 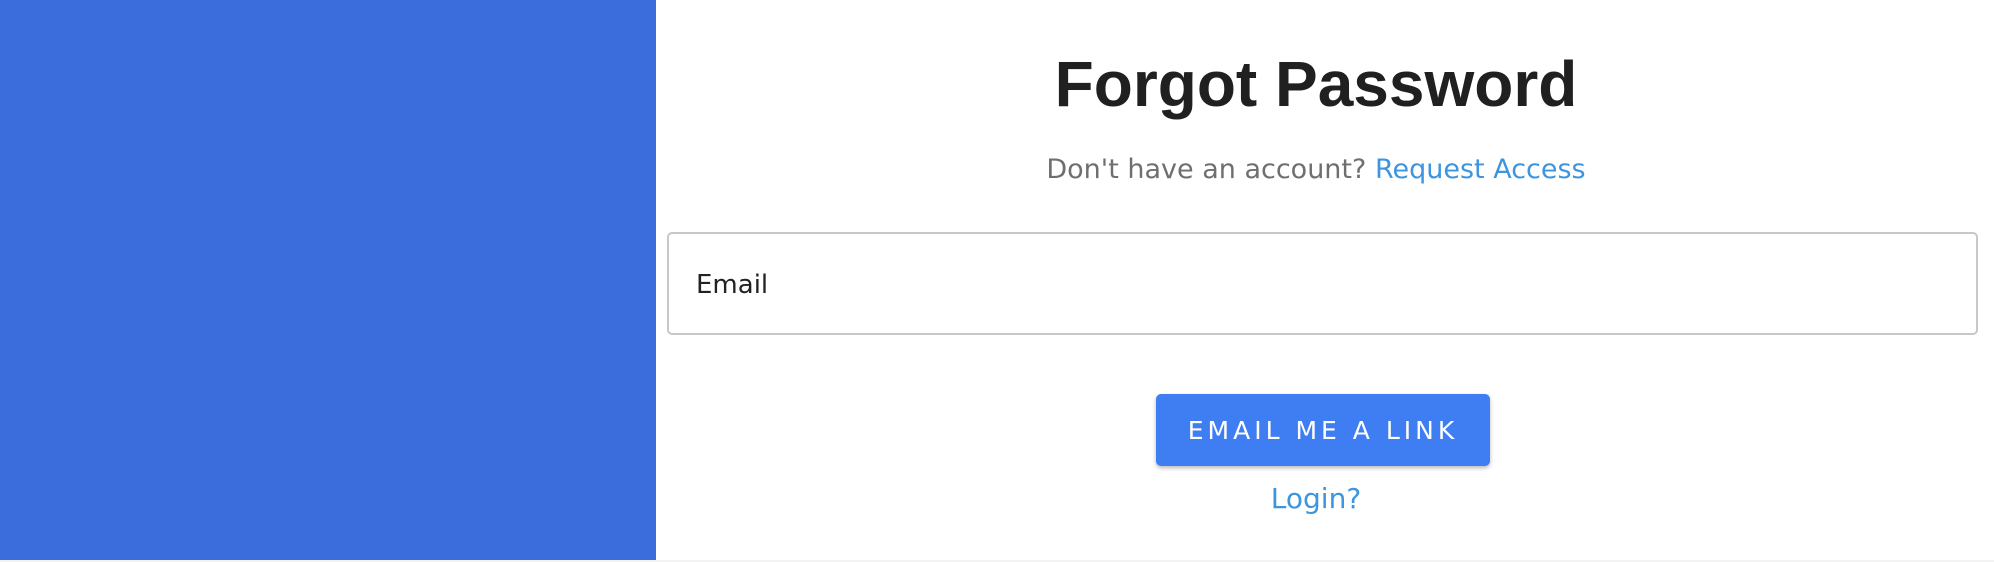 I want to click on login-link-container: Login?, so click(x=1316, y=499).